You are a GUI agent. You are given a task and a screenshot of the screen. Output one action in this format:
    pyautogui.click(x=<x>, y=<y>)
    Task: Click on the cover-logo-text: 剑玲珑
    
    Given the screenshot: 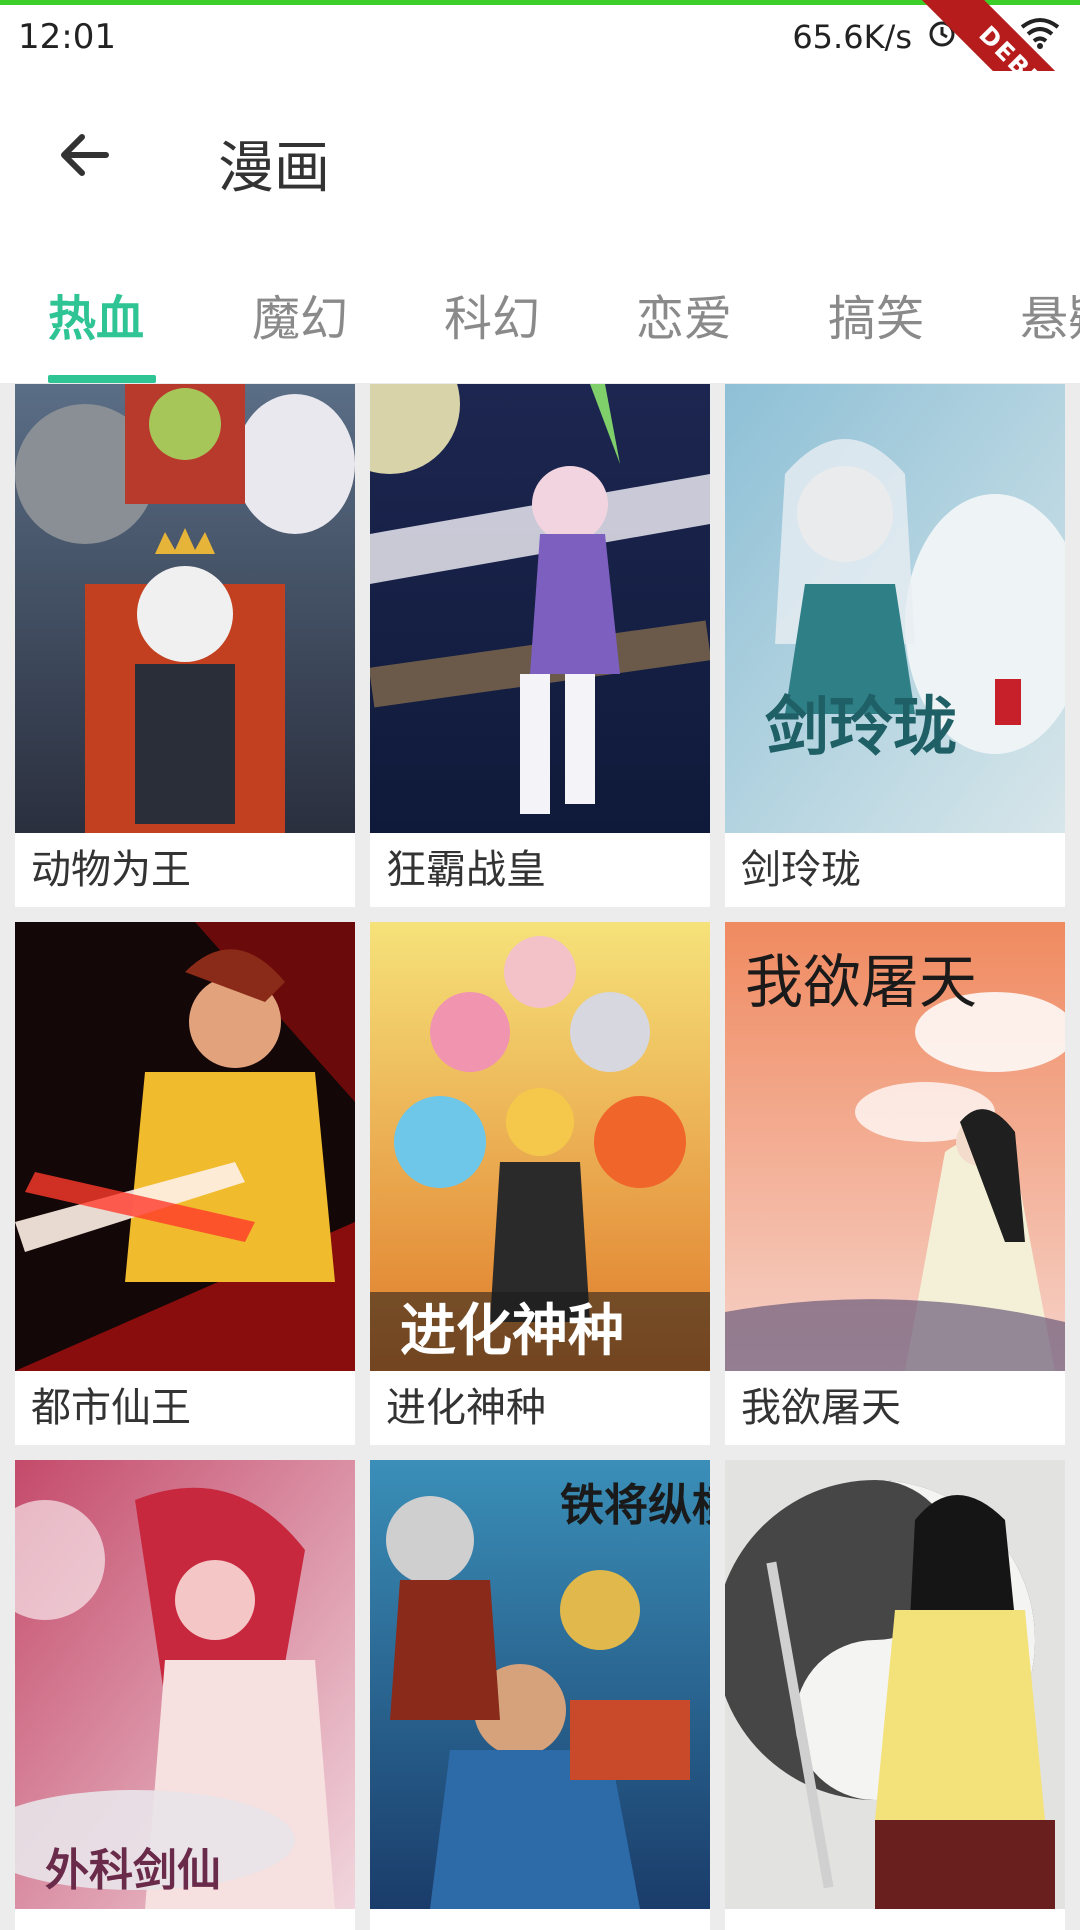 What is the action you would take?
    pyautogui.click(x=861, y=727)
    